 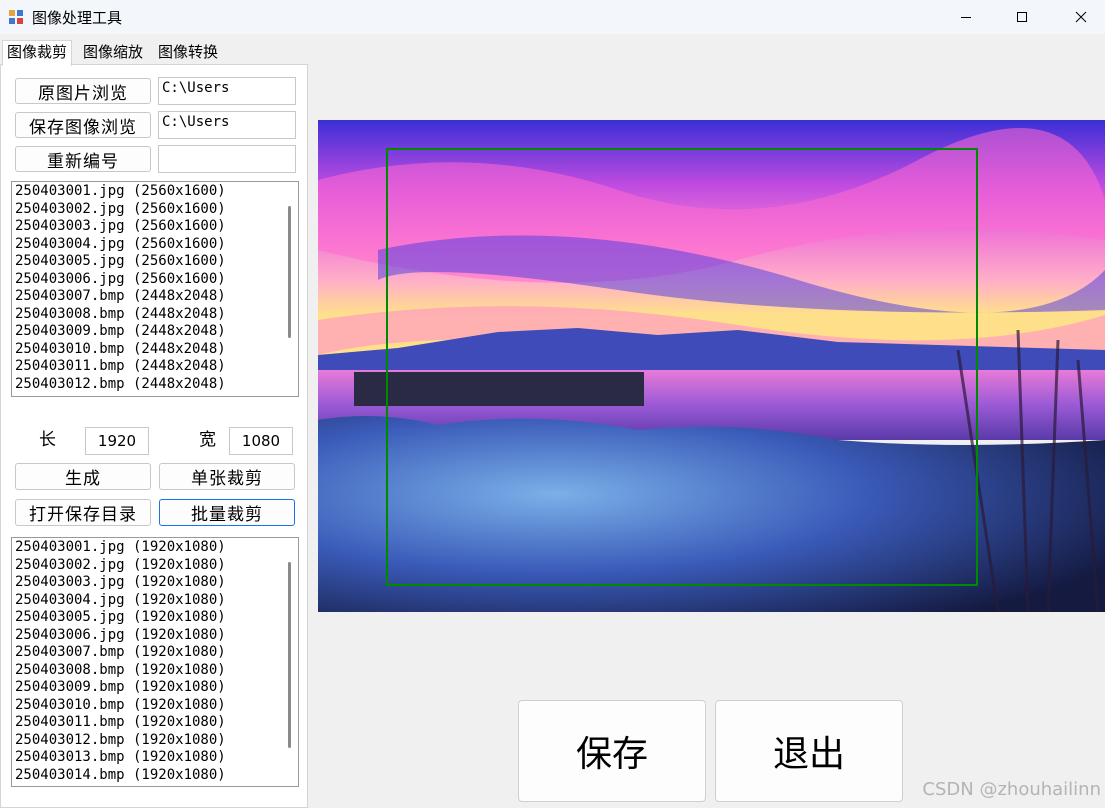 What do you see at coordinates (120, 671) in the screenshot?
I see `list-item: 250403008.bmp (1920x1080)` at bounding box center [120, 671].